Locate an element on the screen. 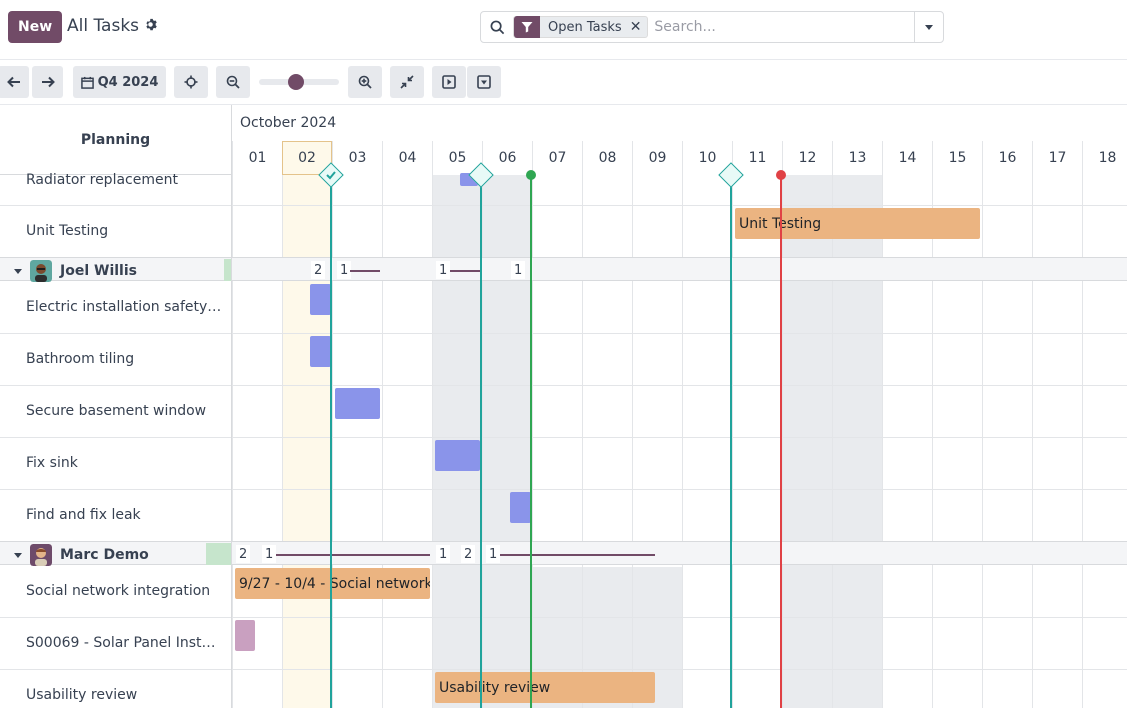 The width and height of the screenshot is (1127, 708). new-button: New is located at coordinates (35, 27).